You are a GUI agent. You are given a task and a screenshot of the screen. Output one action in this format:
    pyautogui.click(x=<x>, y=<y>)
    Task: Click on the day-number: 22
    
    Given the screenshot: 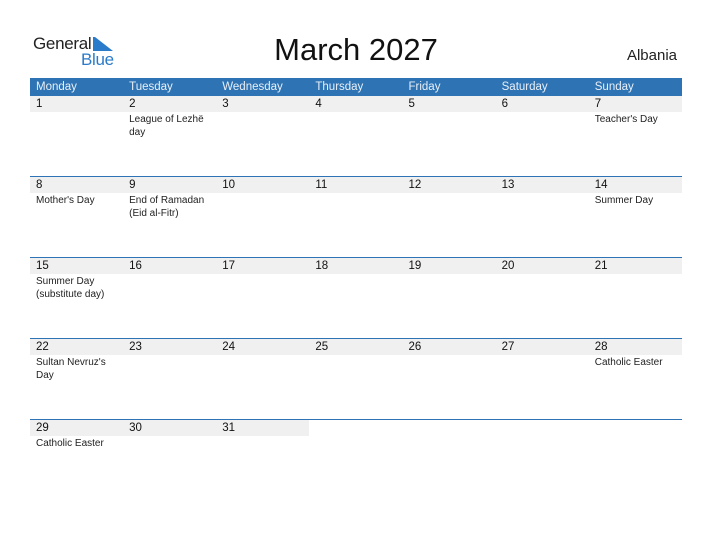 What is the action you would take?
    pyautogui.click(x=77, y=347)
    